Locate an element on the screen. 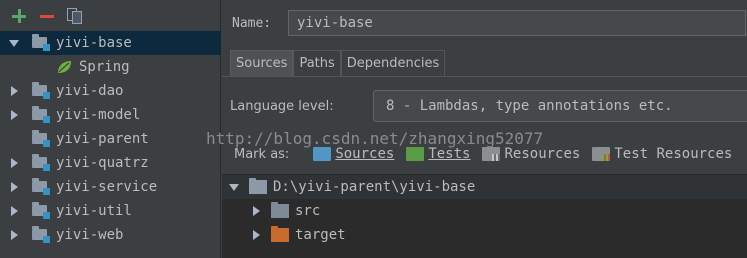 This screenshot has height=258, width=747. mark-tests-button: Tests is located at coordinates (438, 154).